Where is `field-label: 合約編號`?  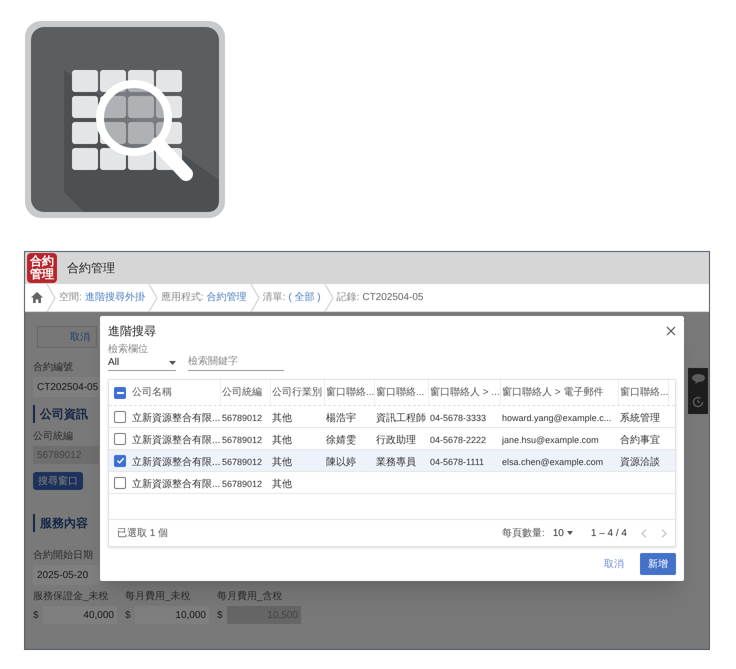
field-label: 合約編號 is located at coordinates (53, 367).